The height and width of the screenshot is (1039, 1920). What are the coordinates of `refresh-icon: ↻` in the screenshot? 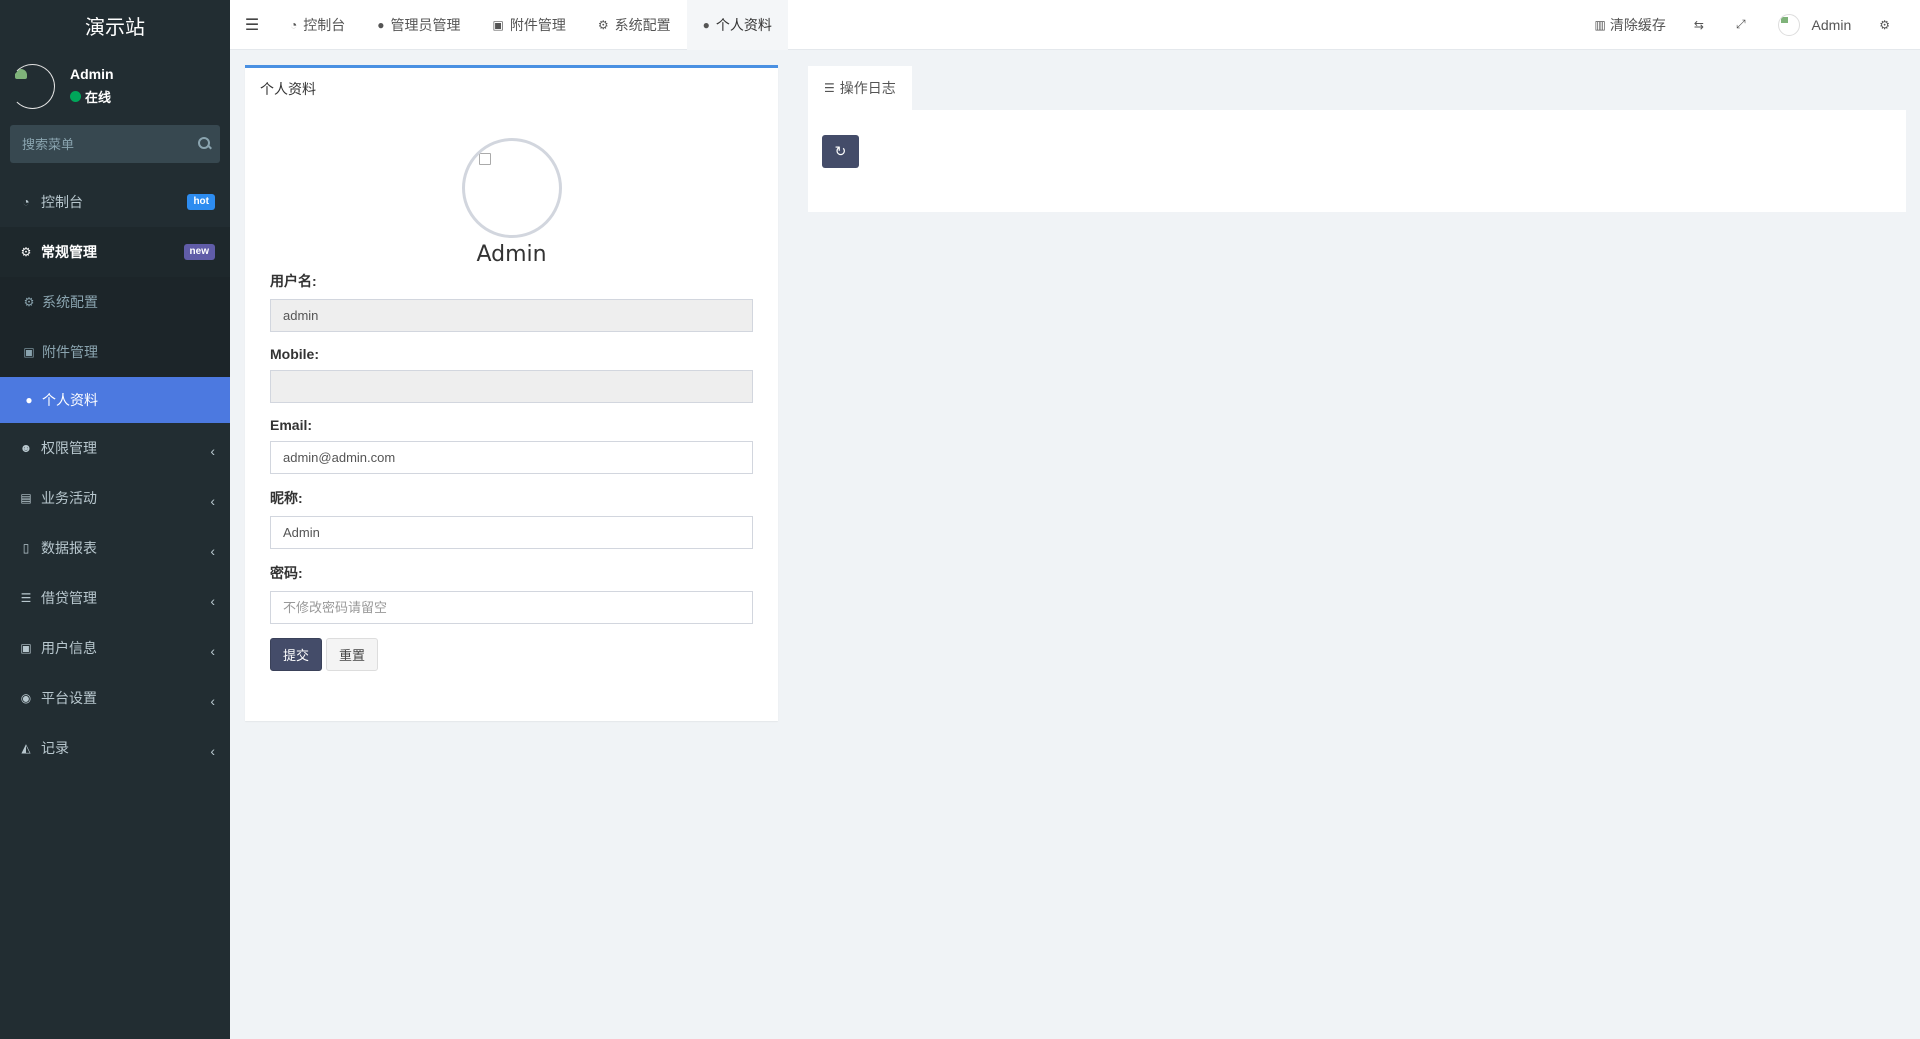 It's located at (840, 151).